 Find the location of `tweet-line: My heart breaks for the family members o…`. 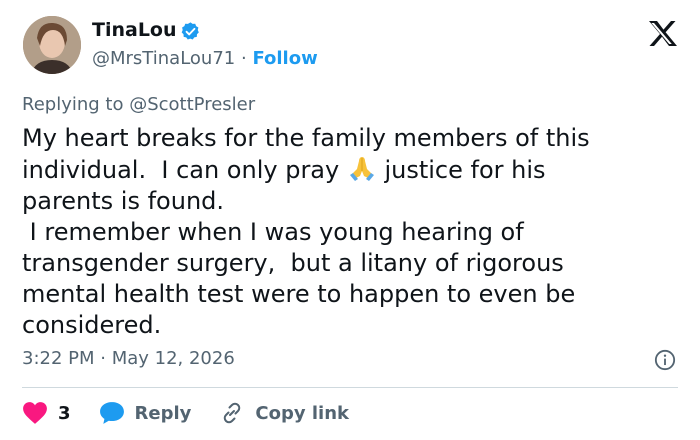

tweet-line: My heart breaks for the family members o… is located at coordinates (306, 138).